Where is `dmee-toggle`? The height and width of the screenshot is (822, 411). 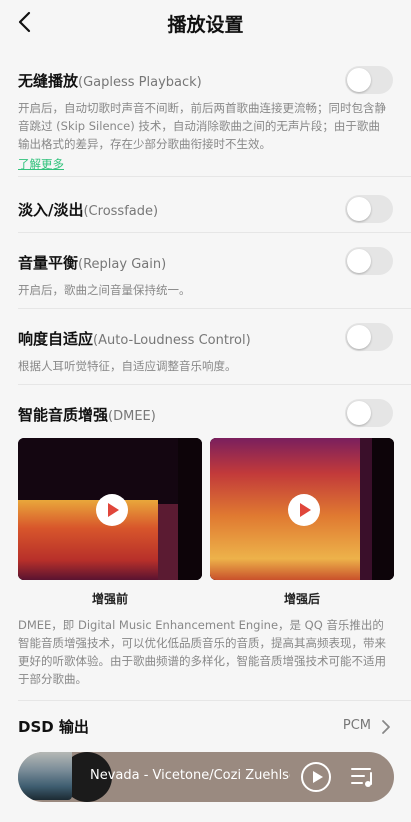
dmee-toggle is located at coordinates (369, 413).